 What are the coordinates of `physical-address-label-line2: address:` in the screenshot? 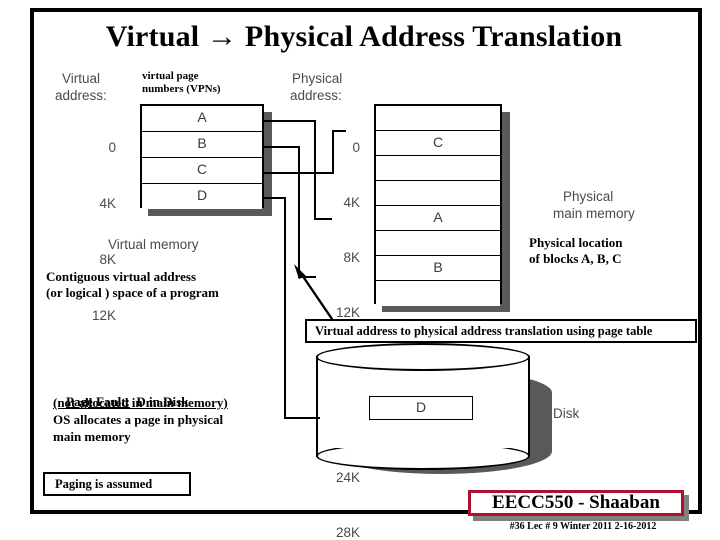 It's located at (316, 95).